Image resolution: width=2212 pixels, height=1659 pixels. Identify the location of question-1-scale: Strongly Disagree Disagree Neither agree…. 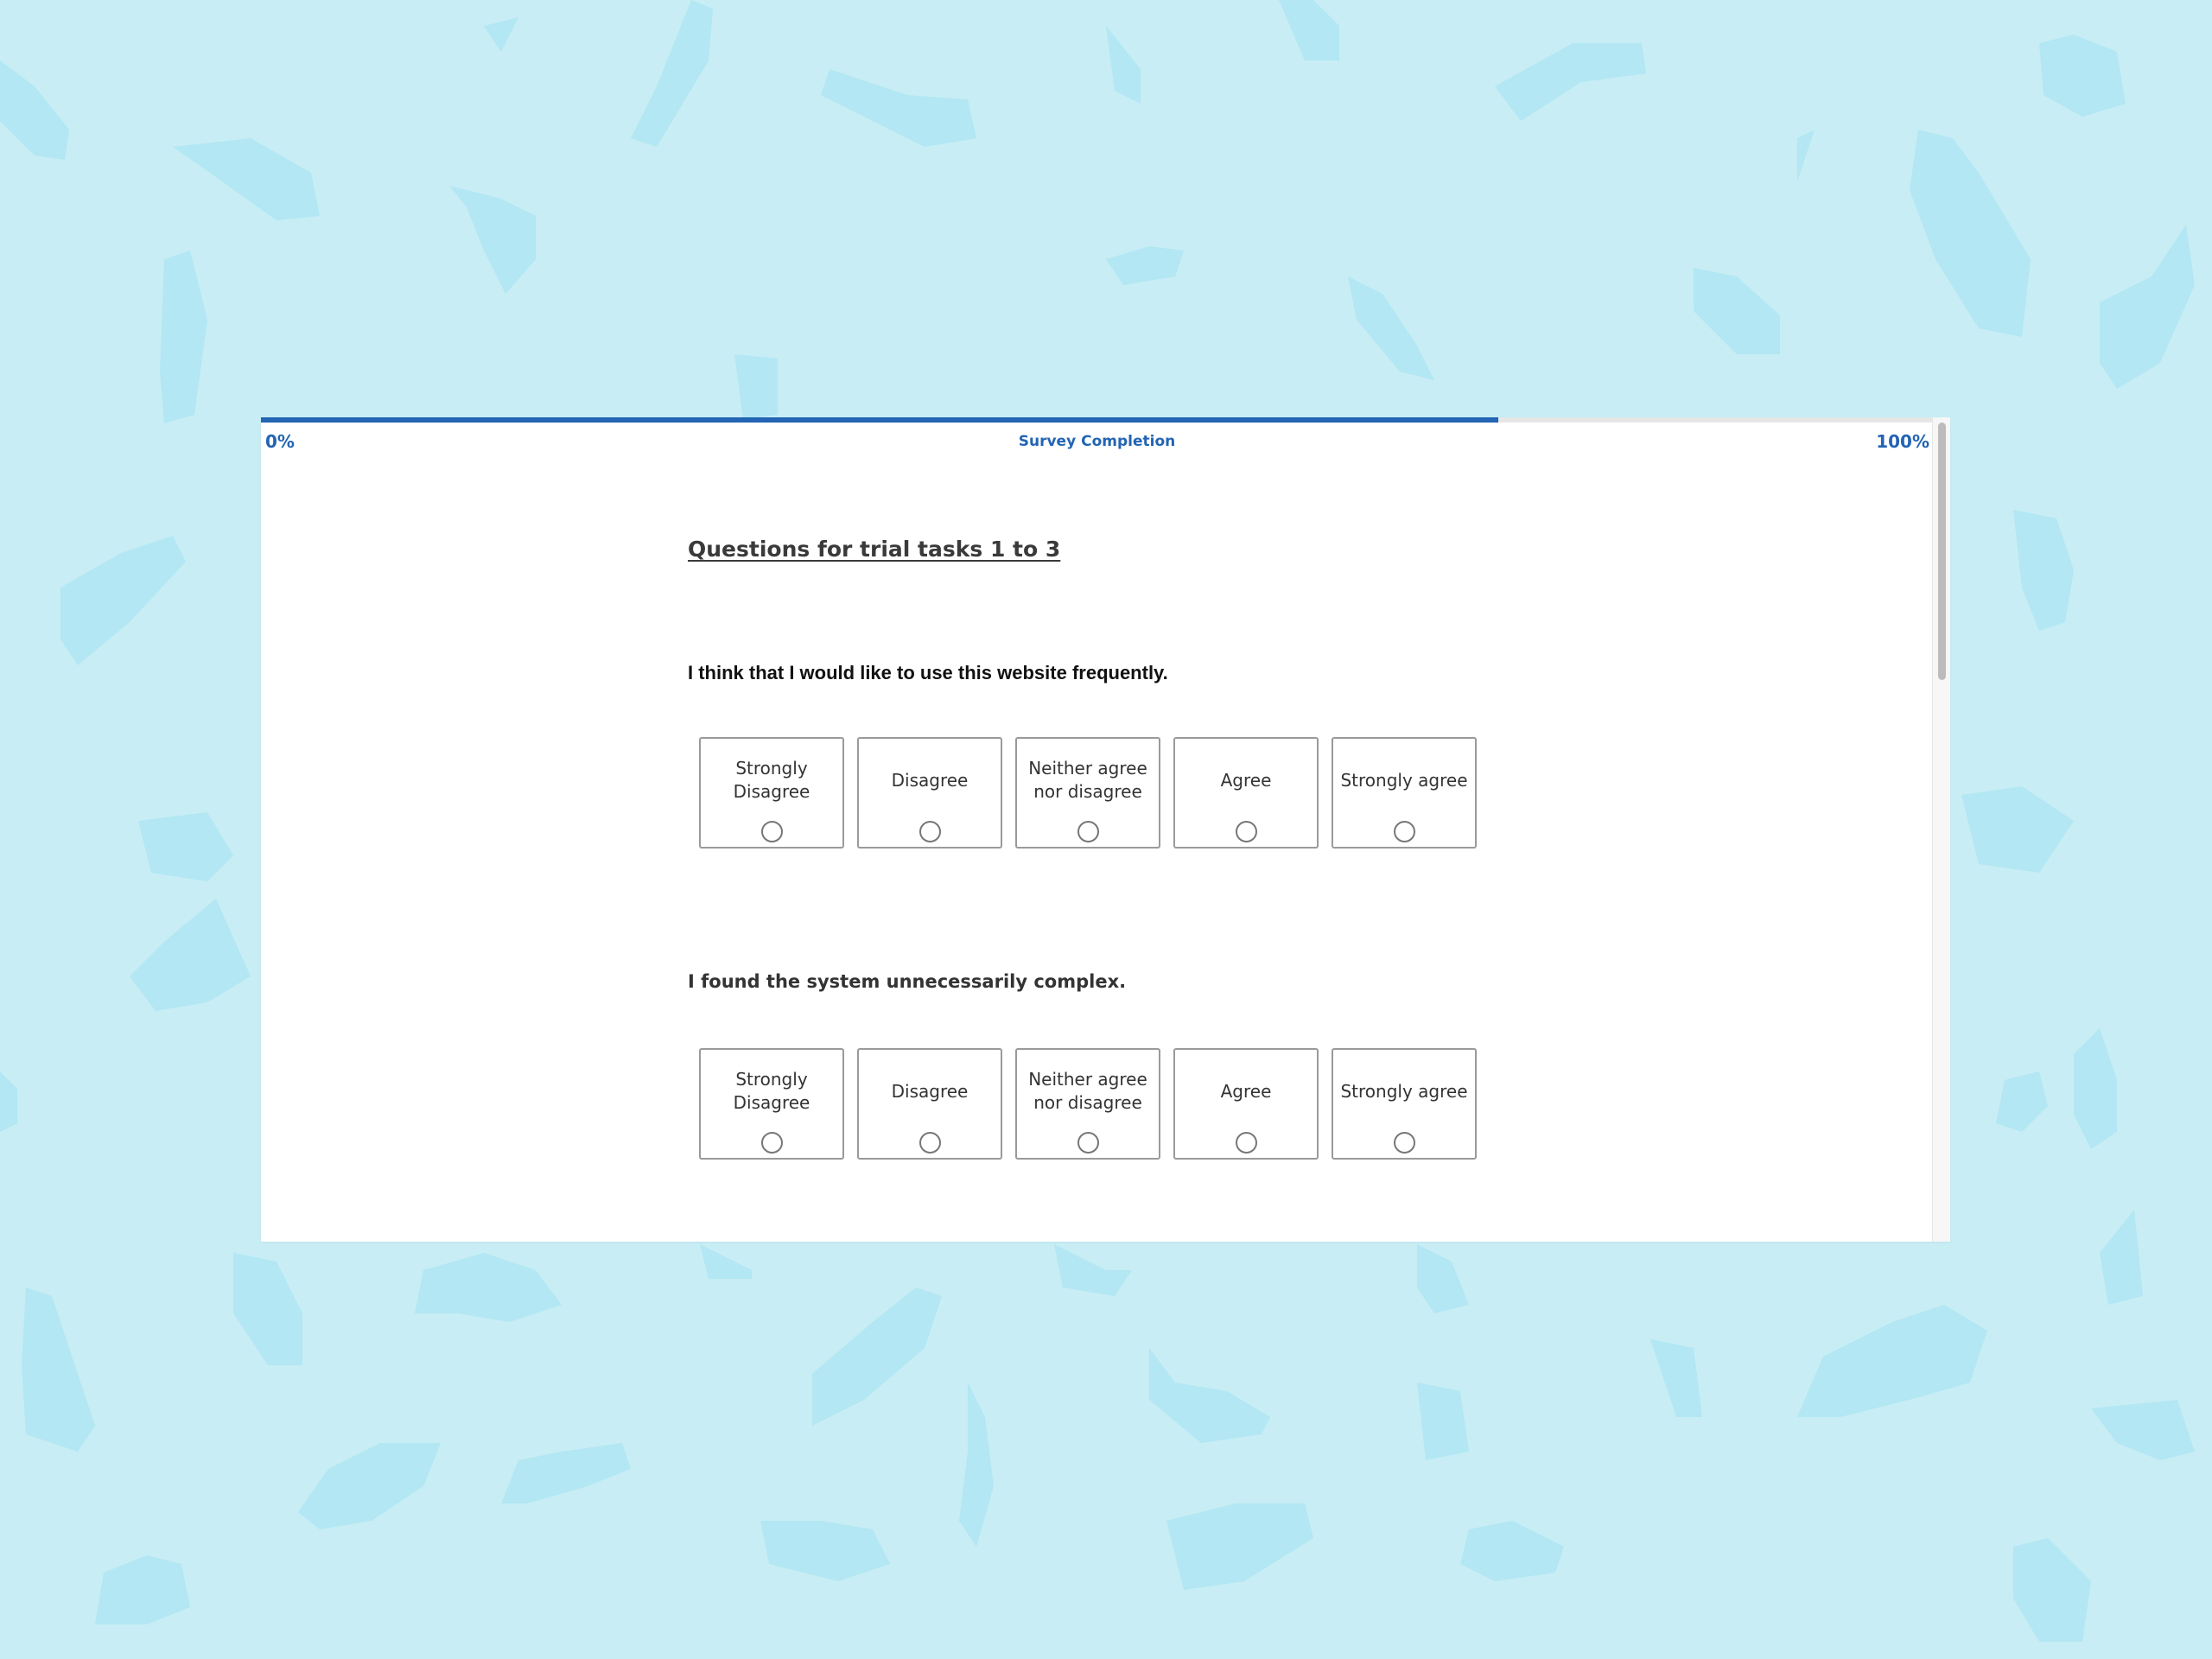
(1094, 793).